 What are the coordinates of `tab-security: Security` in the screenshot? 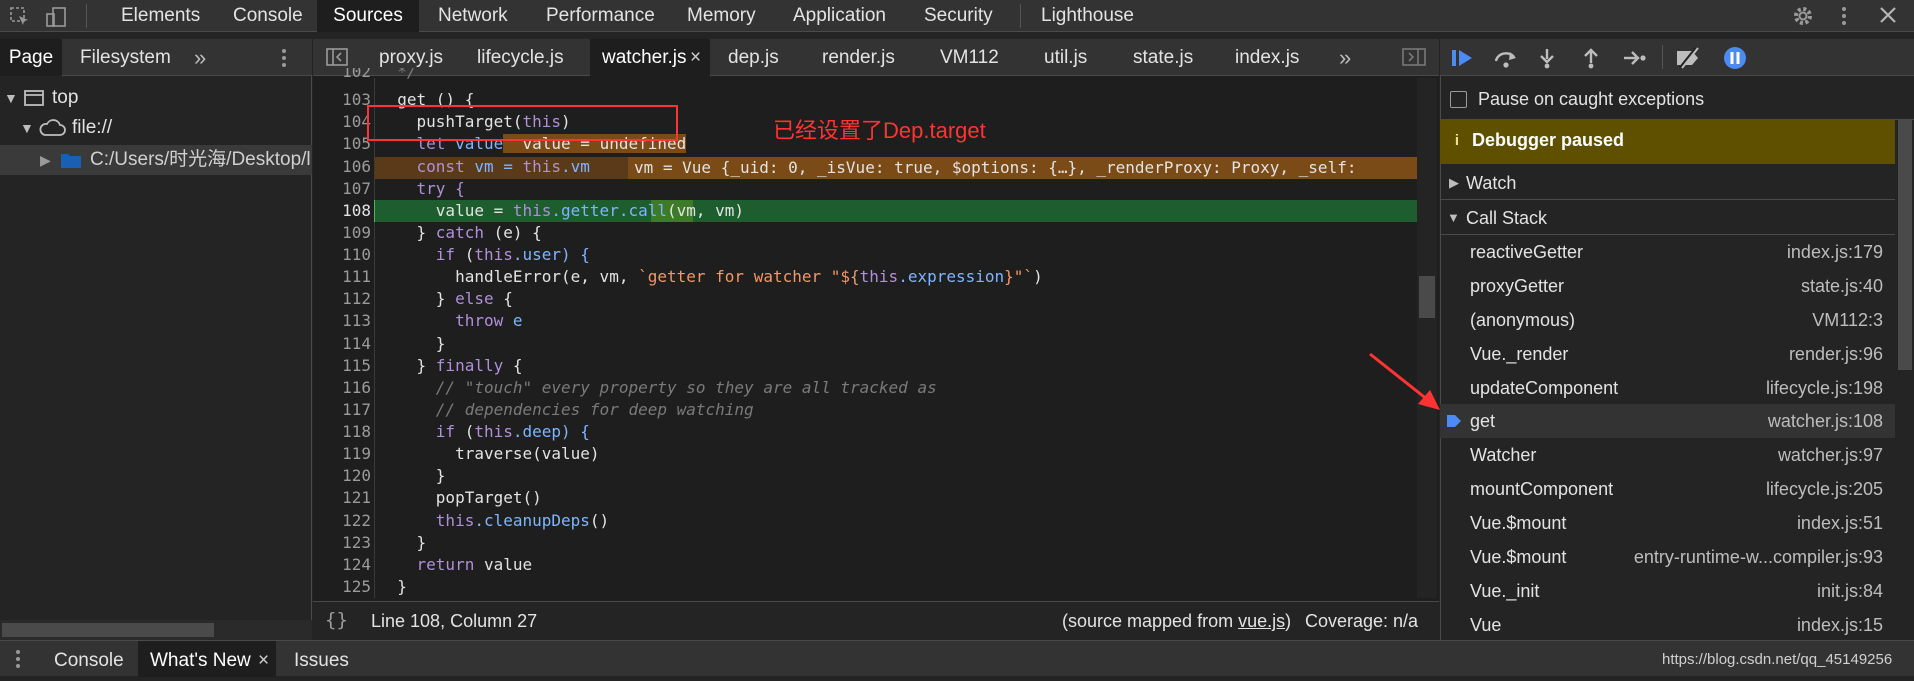 It's located at (958, 16).